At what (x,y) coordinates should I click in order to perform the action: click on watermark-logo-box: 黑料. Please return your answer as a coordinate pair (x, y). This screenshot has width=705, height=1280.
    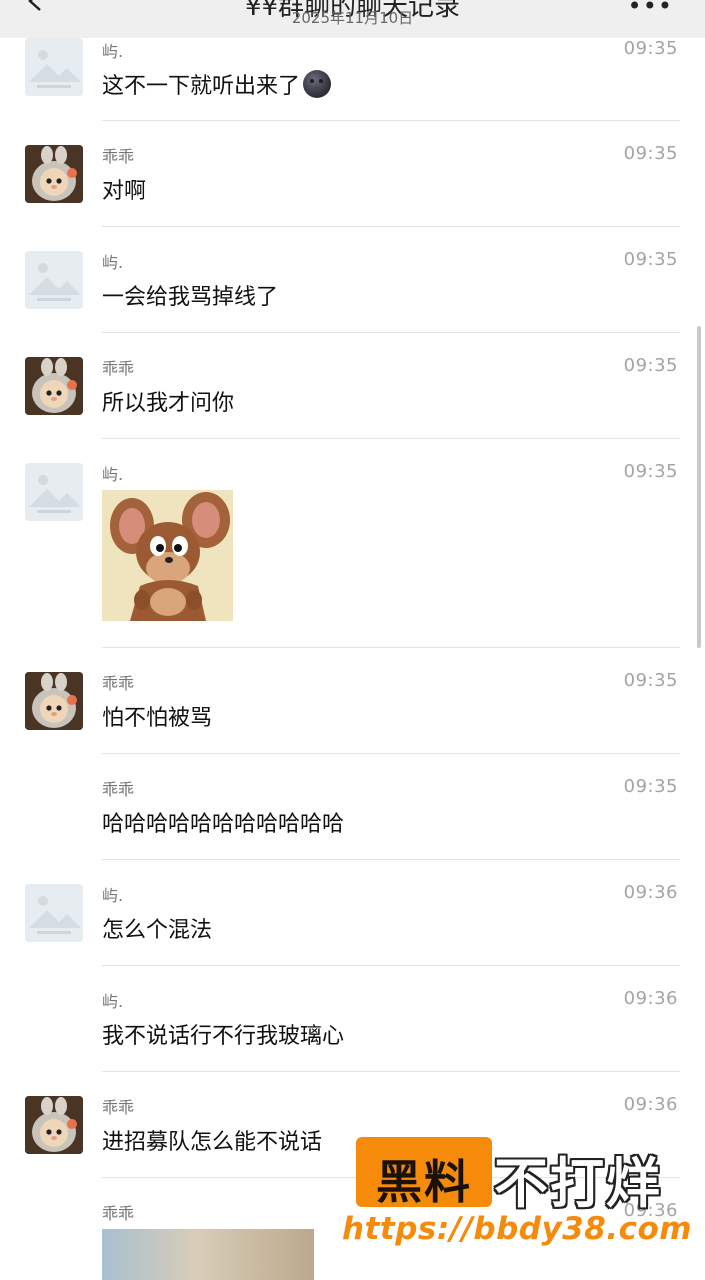
    Looking at the image, I should click on (424, 1173).